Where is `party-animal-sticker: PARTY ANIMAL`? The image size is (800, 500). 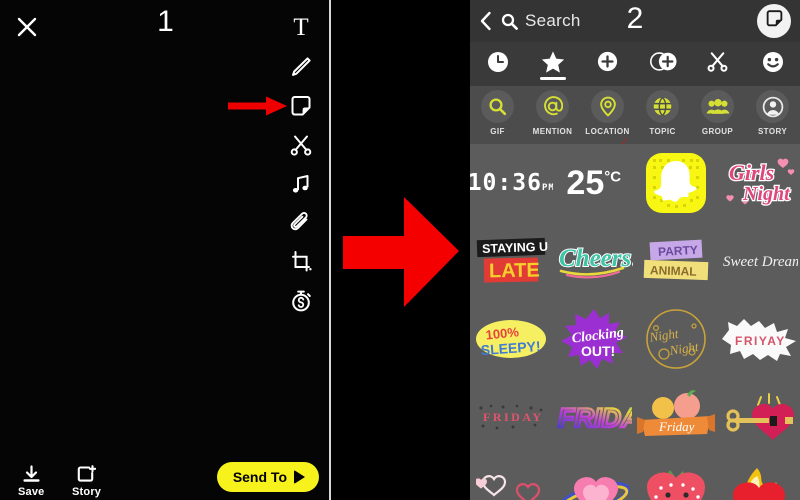
party-animal-sticker: PARTY ANIMAL is located at coordinates (676, 261).